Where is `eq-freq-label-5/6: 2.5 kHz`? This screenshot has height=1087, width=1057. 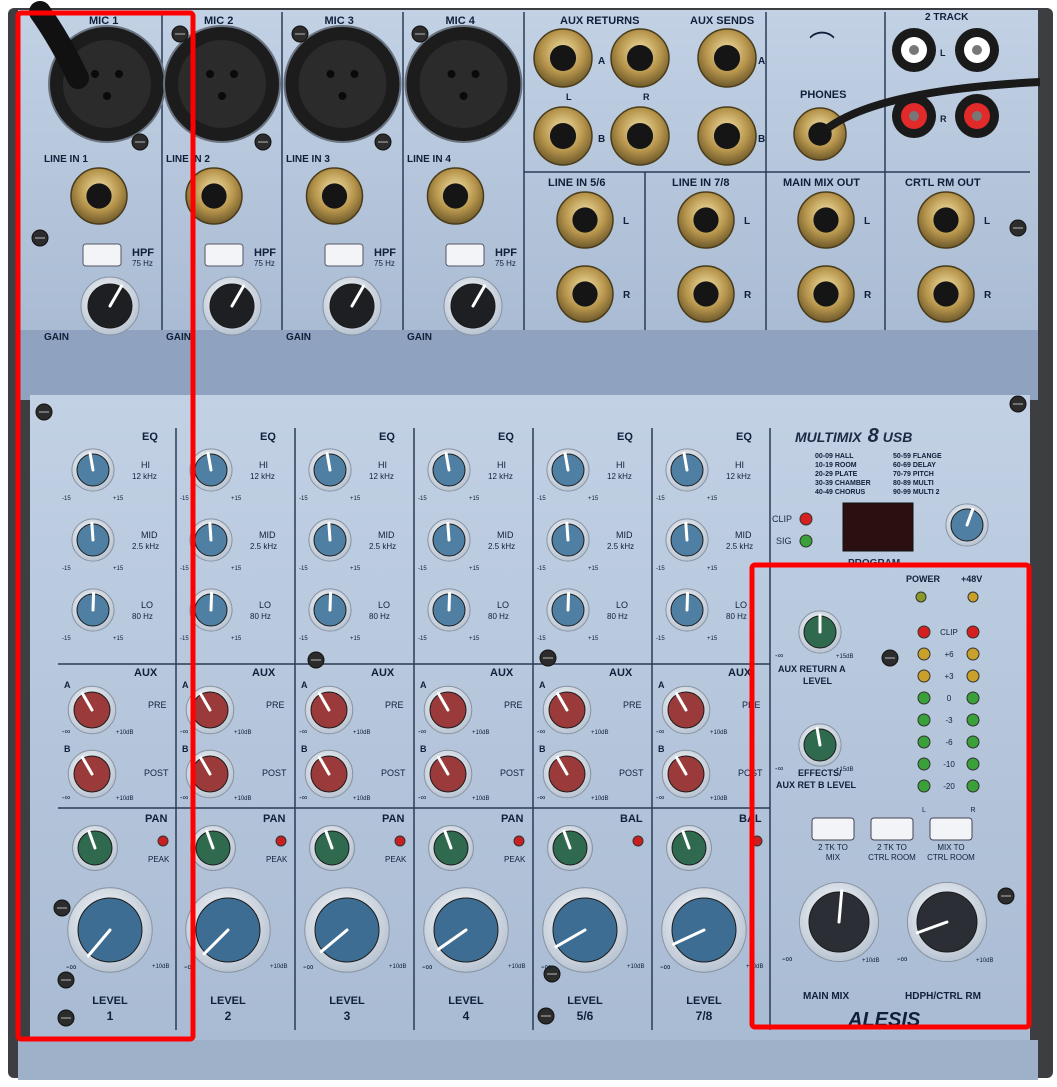 eq-freq-label-5/6: 2.5 kHz is located at coordinates (620, 546).